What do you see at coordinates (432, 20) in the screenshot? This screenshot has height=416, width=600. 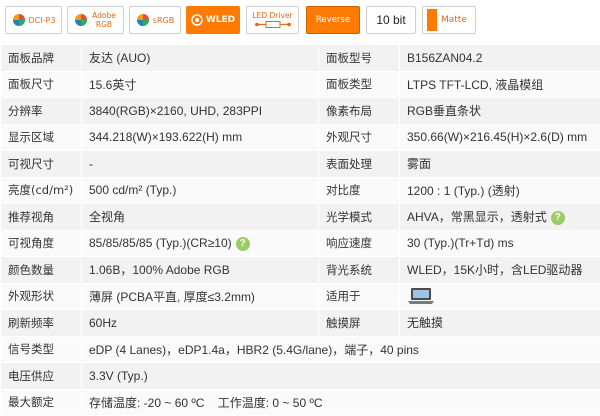 I see `matte-block-icon` at bounding box center [432, 20].